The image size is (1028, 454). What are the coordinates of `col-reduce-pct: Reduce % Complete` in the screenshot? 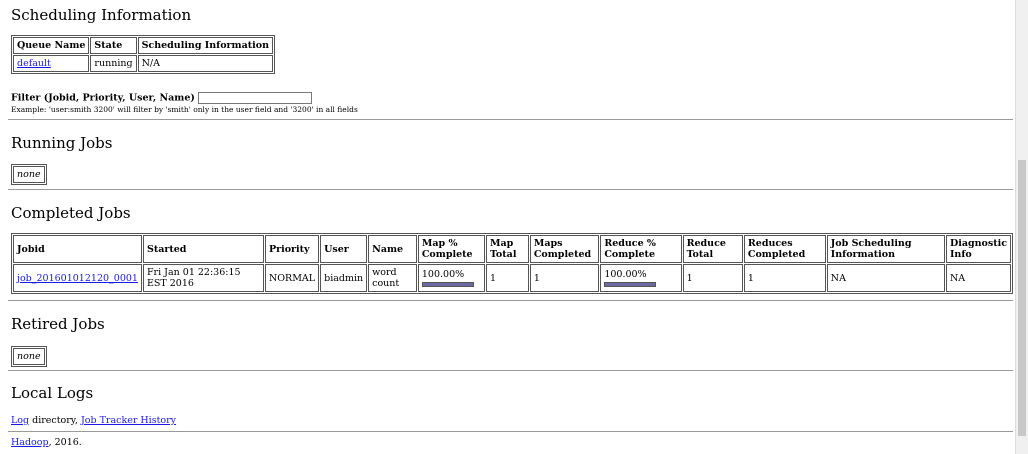 It's located at (641, 249).